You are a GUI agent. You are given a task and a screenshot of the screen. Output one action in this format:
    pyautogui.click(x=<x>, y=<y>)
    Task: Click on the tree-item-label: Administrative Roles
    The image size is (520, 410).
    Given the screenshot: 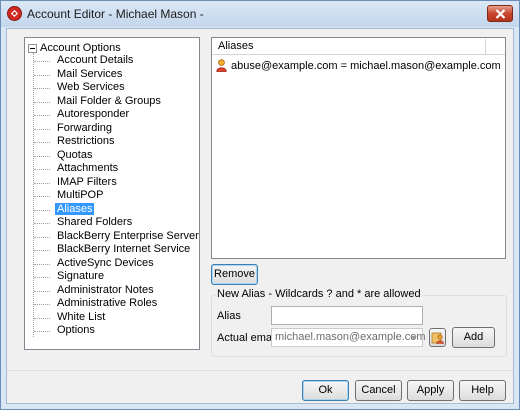 What is the action you would take?
    pyautogui.click(x=107, y=303)
    